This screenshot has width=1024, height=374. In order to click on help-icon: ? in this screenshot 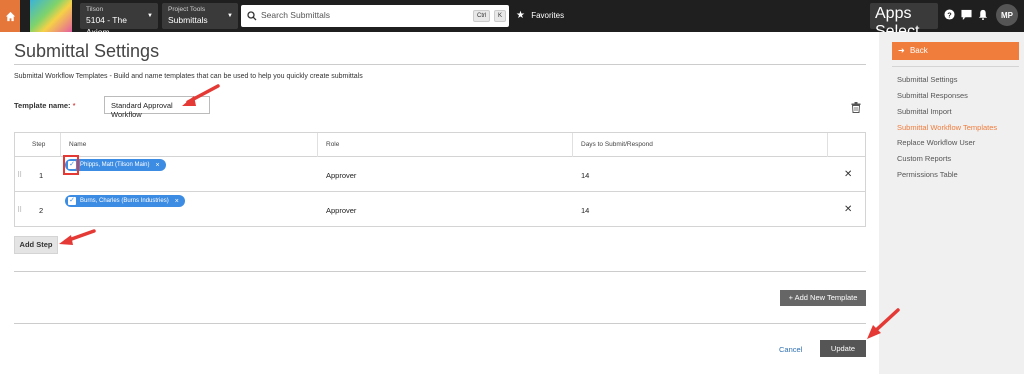, I will do `click(949, 16)`.